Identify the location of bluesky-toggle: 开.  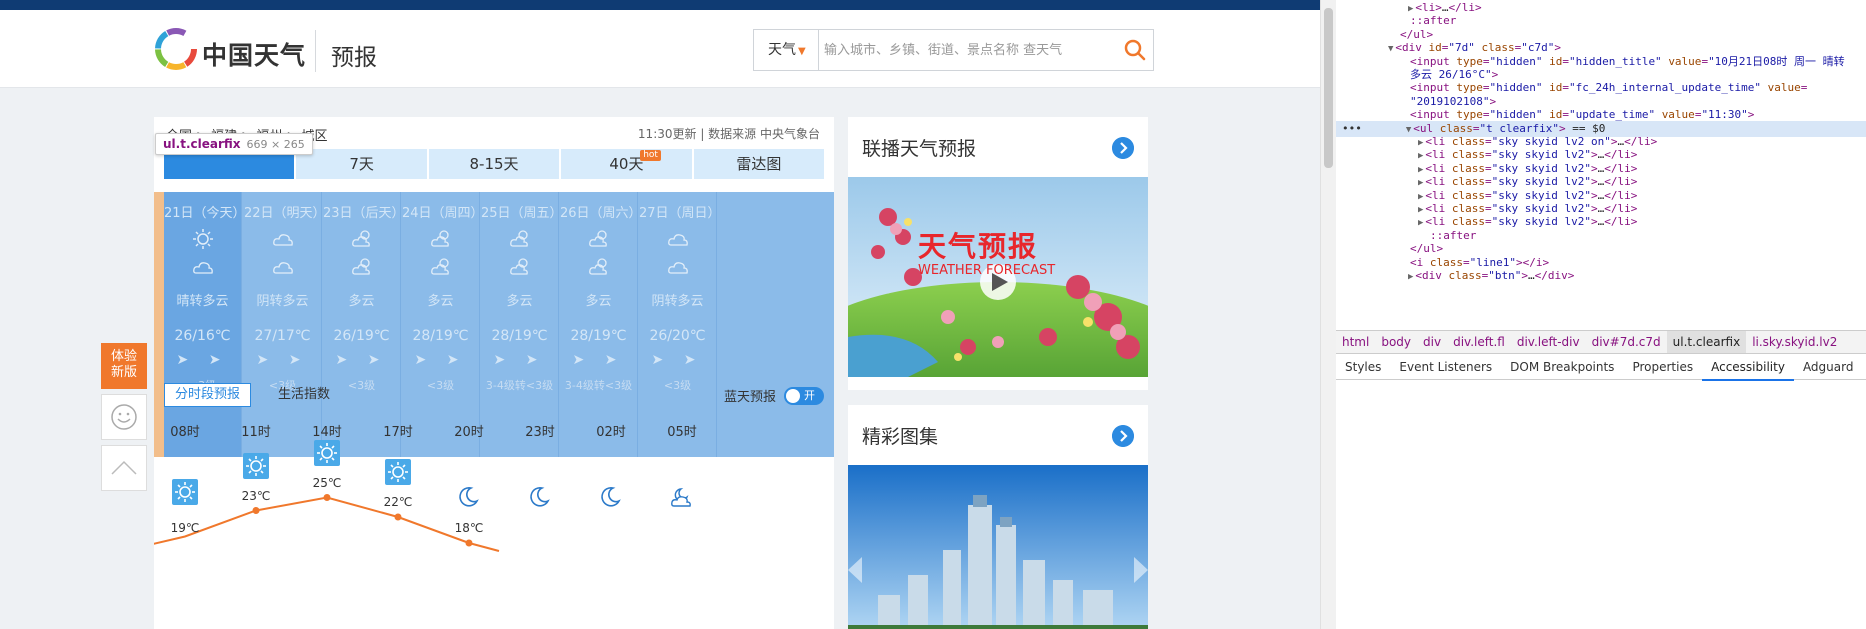
(804, 395).